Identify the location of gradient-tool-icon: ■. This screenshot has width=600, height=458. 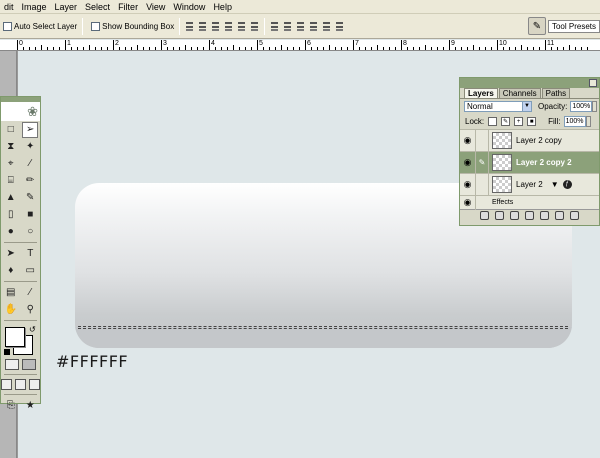
(30, 215).